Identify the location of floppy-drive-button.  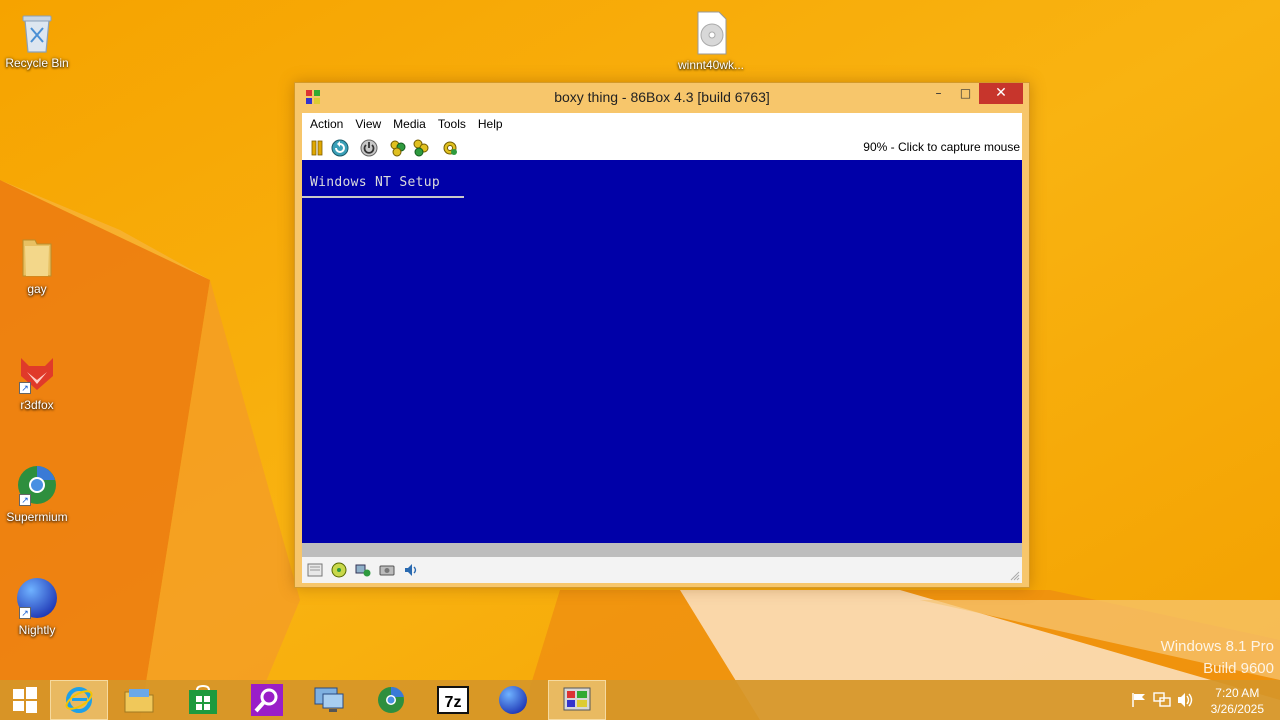
(315, 570).